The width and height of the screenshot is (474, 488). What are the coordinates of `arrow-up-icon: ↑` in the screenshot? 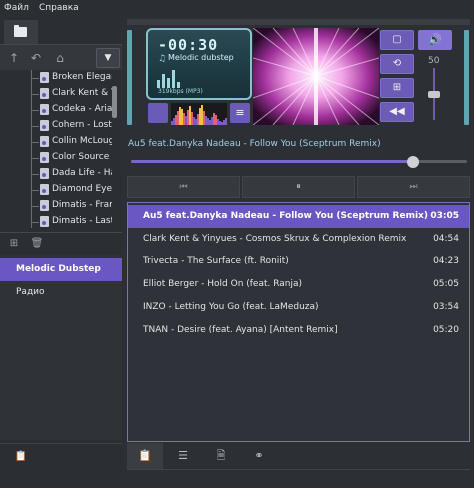 It's located at (14, 58).